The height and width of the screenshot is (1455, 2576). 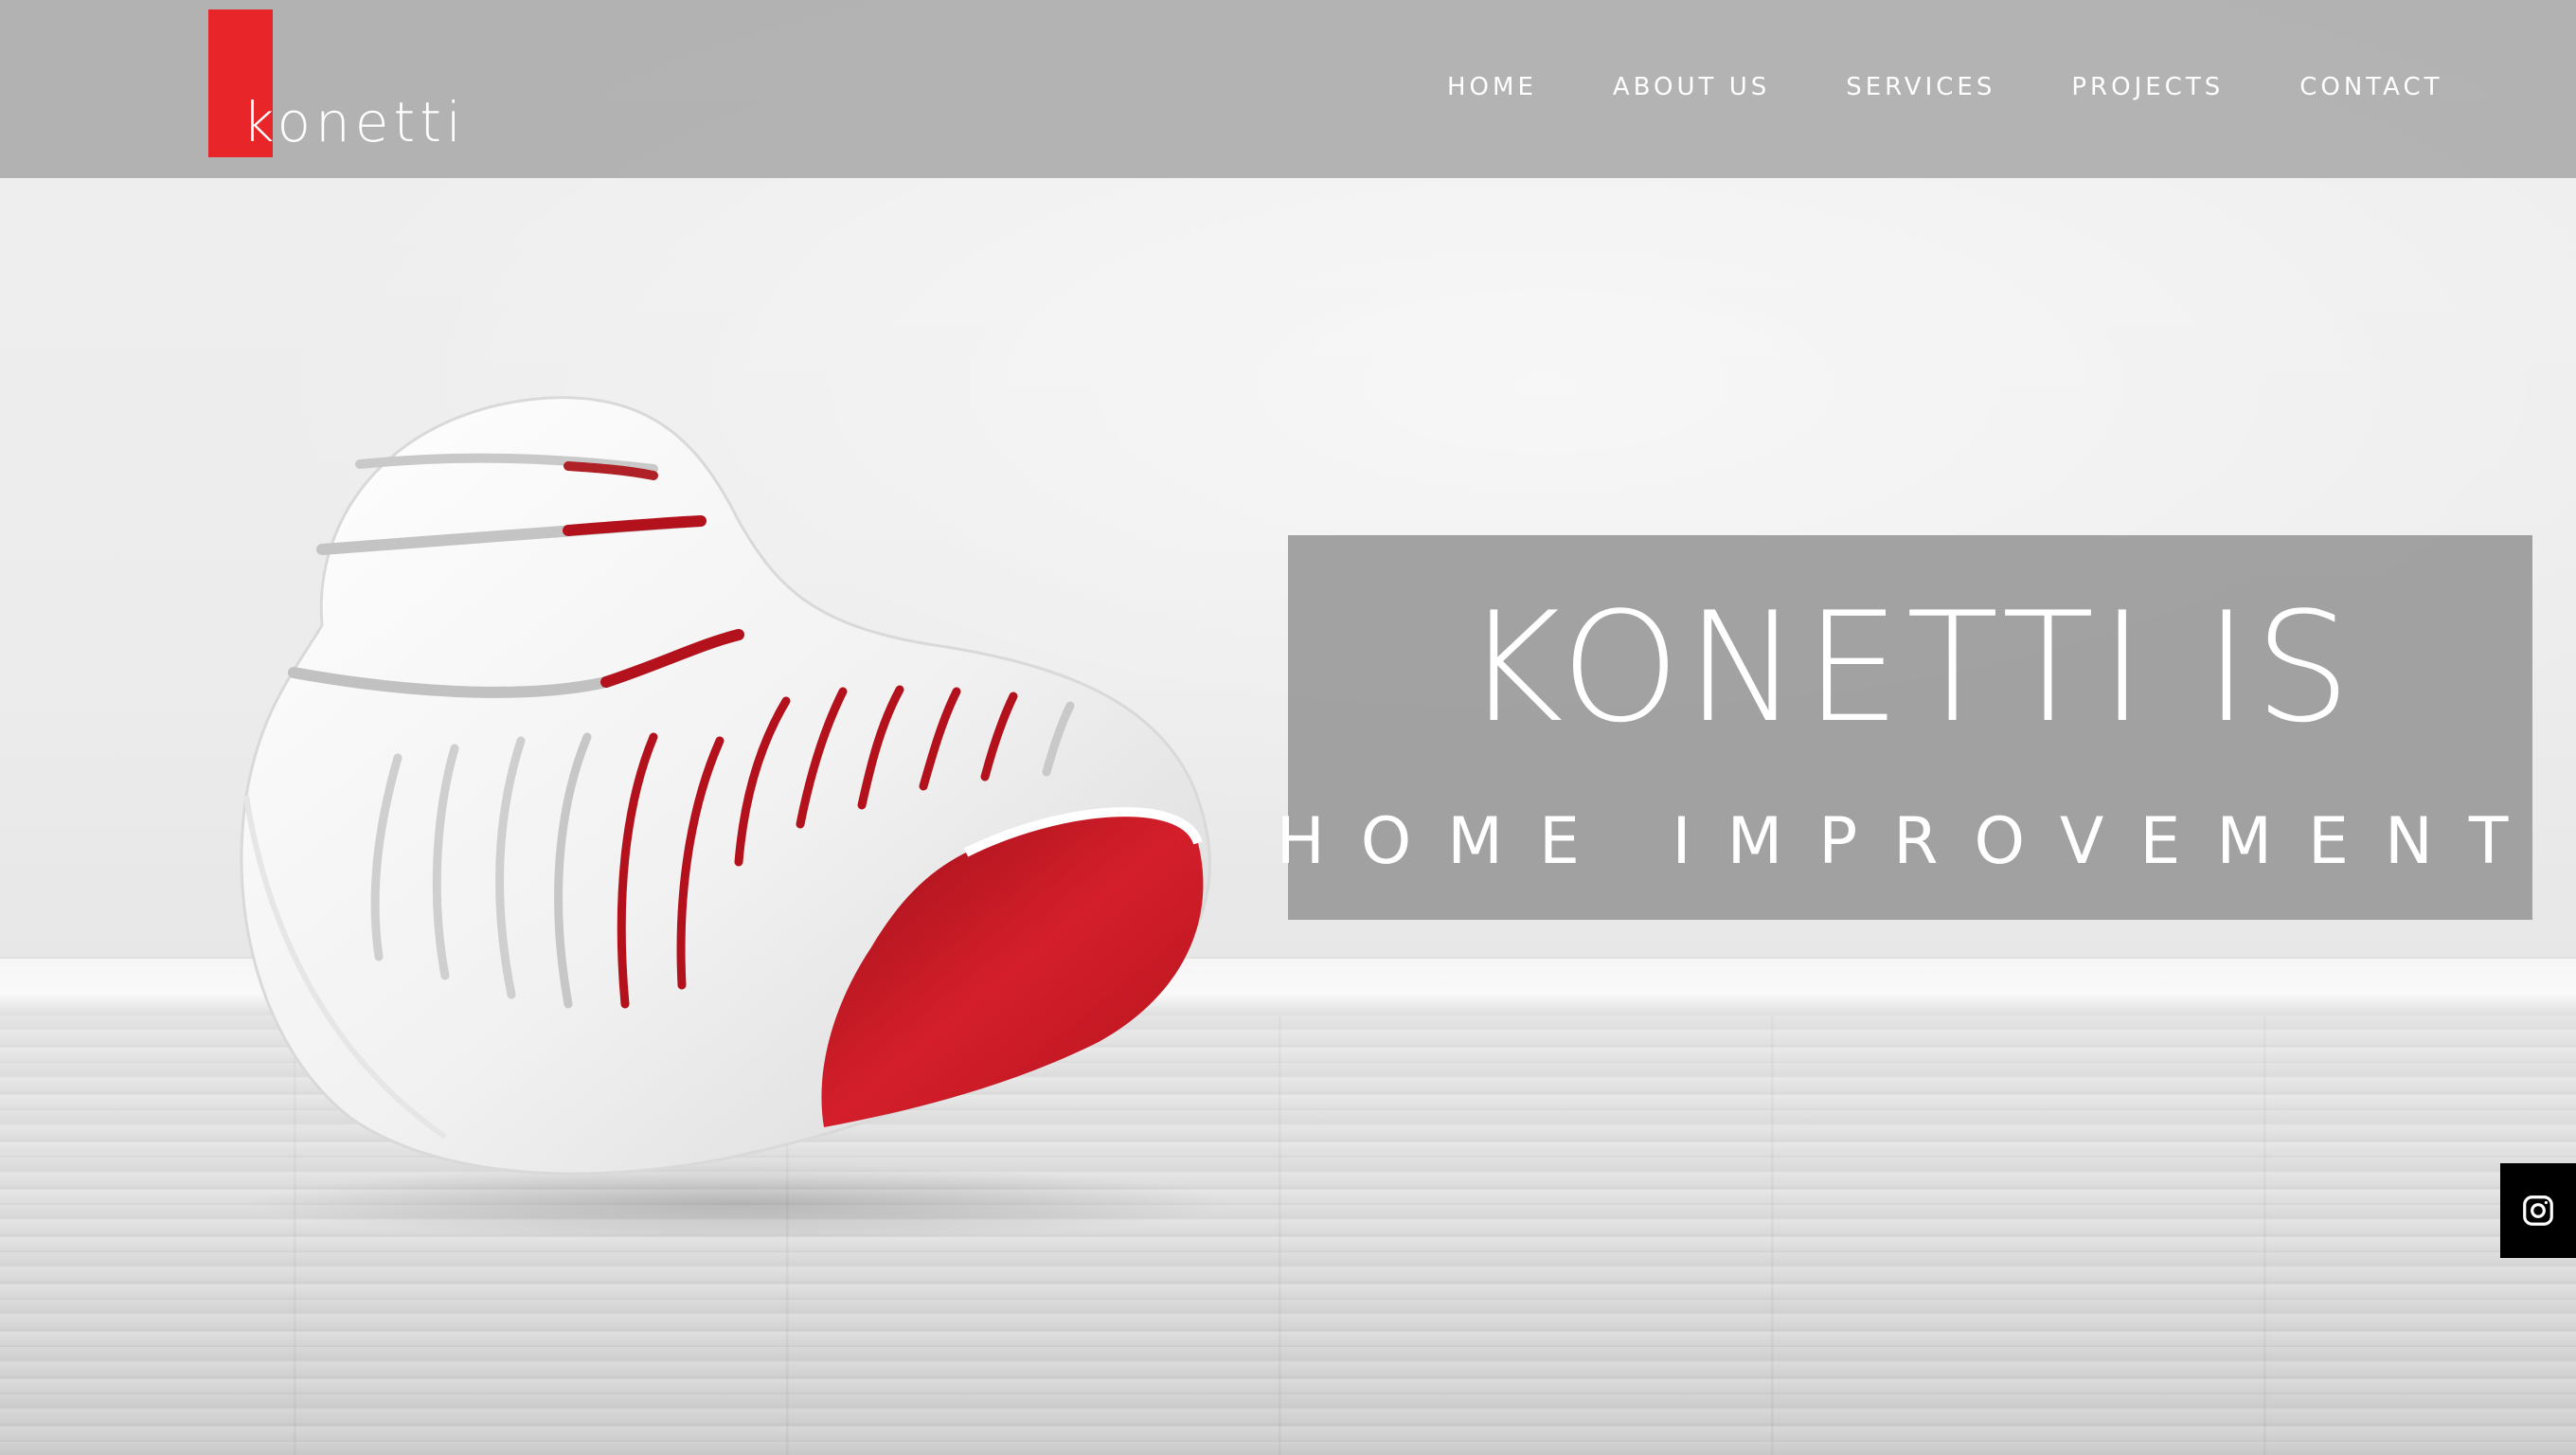 I want to click on hero-subtitle: HOME IMPROVEMENT, so click(x=1910, y=841).